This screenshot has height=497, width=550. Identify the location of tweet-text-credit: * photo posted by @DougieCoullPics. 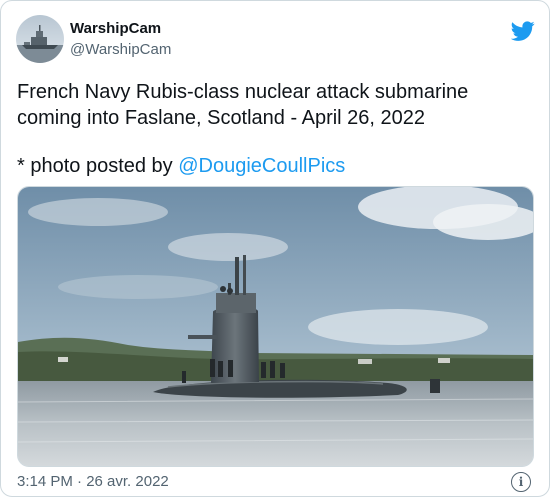
(277, 166).